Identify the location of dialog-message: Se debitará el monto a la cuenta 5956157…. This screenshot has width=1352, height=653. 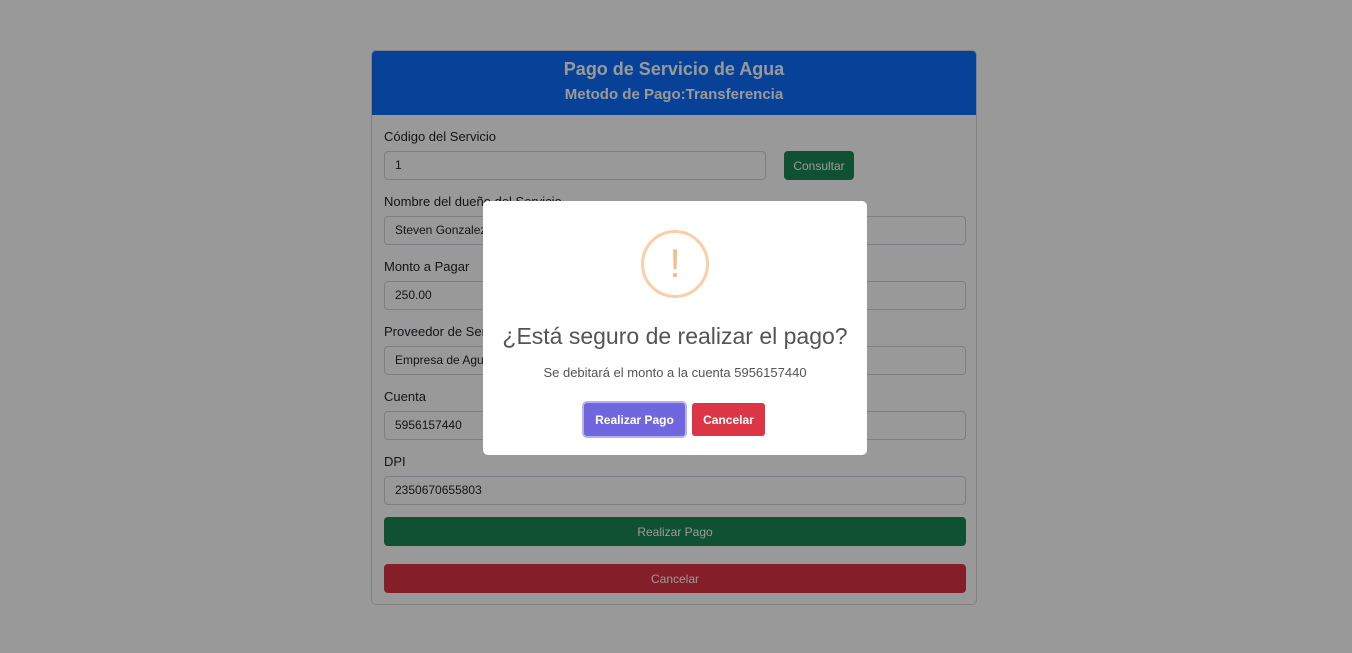
(675, 372).